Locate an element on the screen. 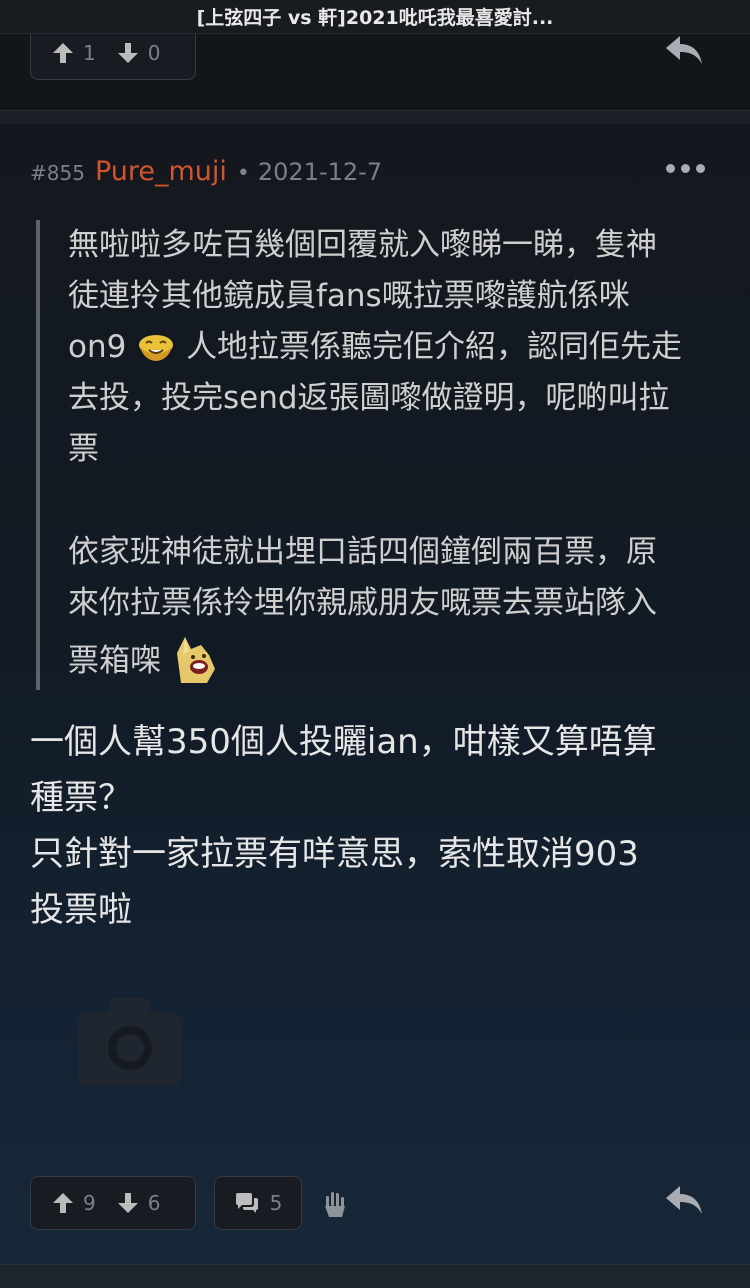 Image resolution: width=750 pixels, height=1288 pixels. post-date: 2021-12-7 is located at coordinates (320, 172).